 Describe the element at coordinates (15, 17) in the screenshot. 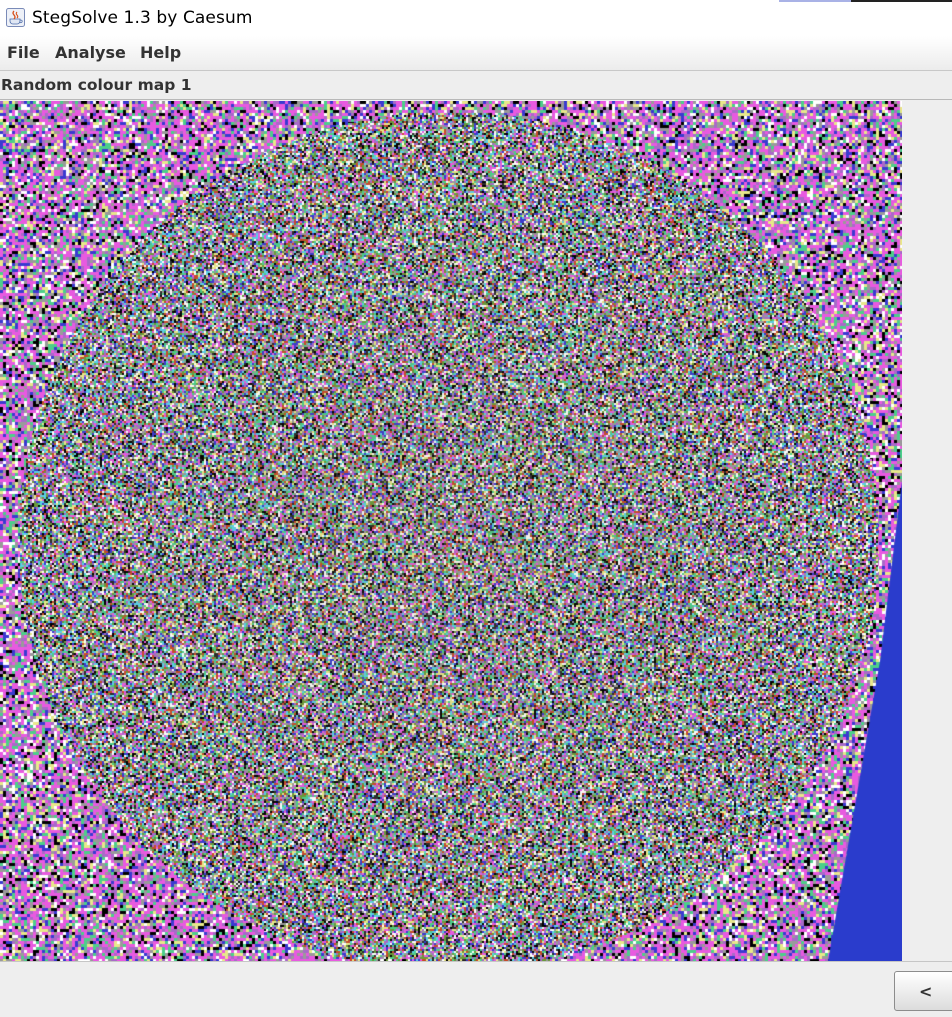

I see `java-cup-icon` at that location.